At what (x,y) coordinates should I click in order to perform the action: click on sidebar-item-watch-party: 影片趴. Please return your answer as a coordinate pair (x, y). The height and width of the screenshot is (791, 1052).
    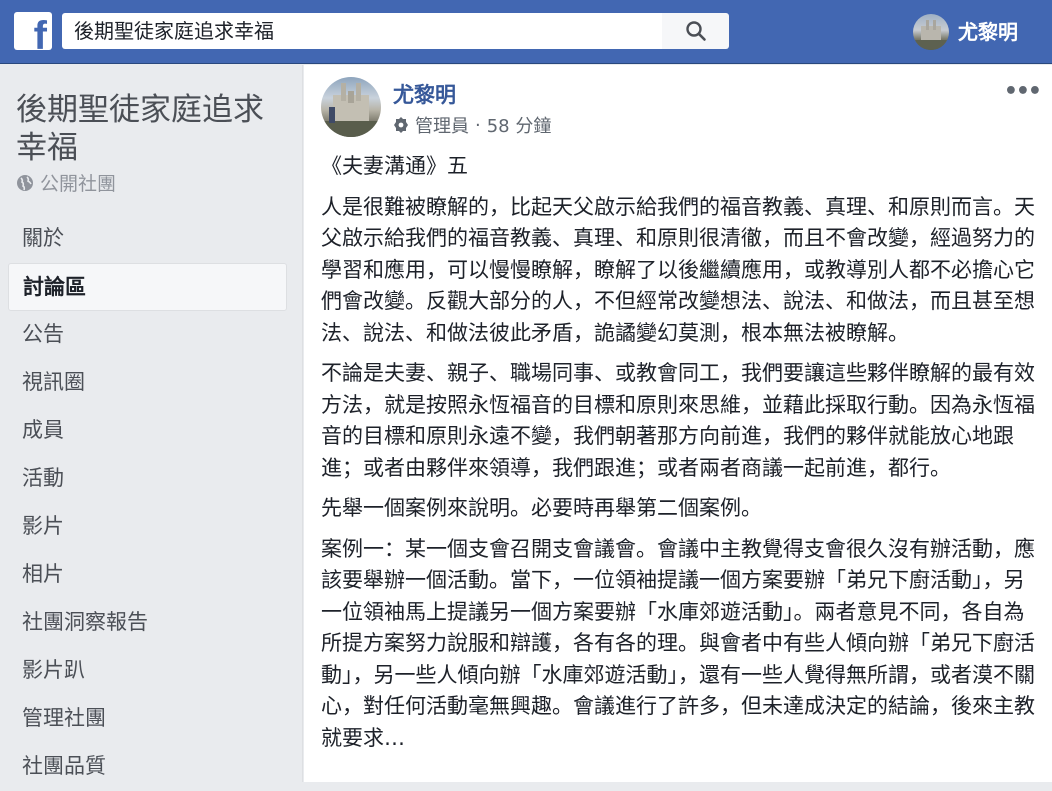
    Looking at the image, I should click on (147, 671).